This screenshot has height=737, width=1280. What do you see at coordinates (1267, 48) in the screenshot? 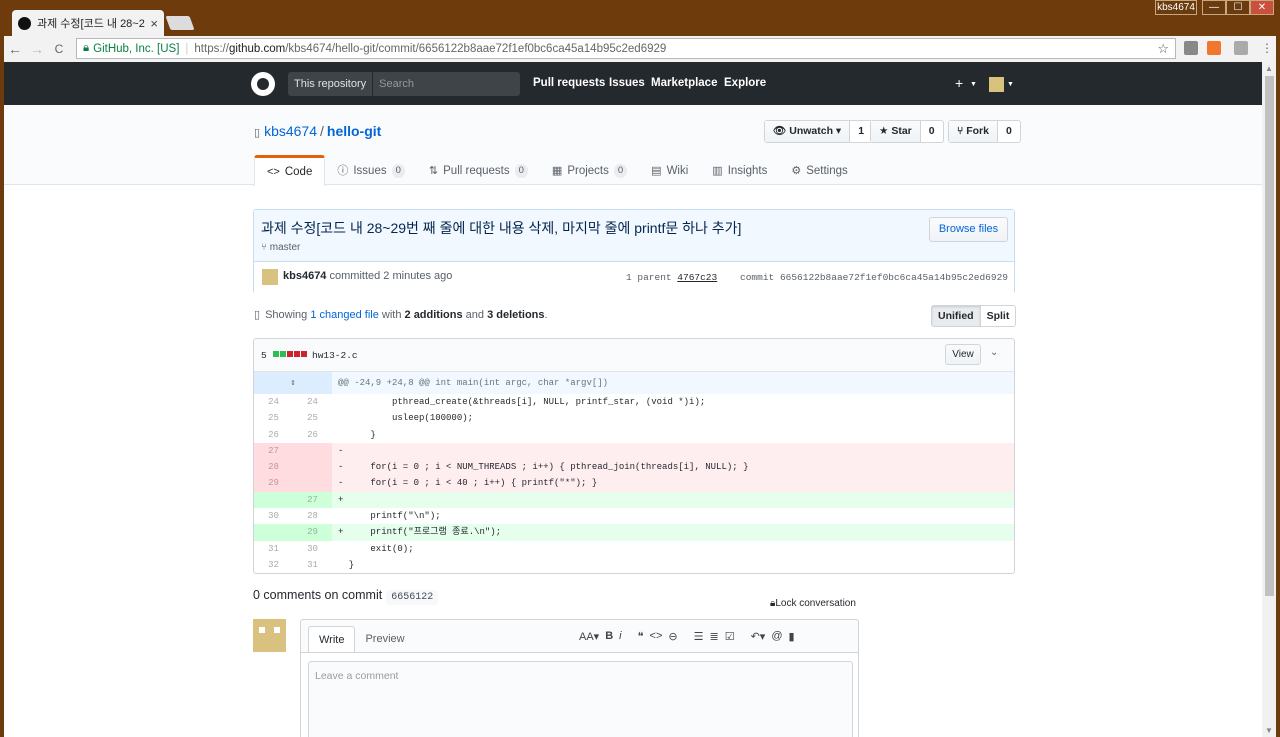
I see `menu-icon: ⋮` at bounding box center [1267, 48].